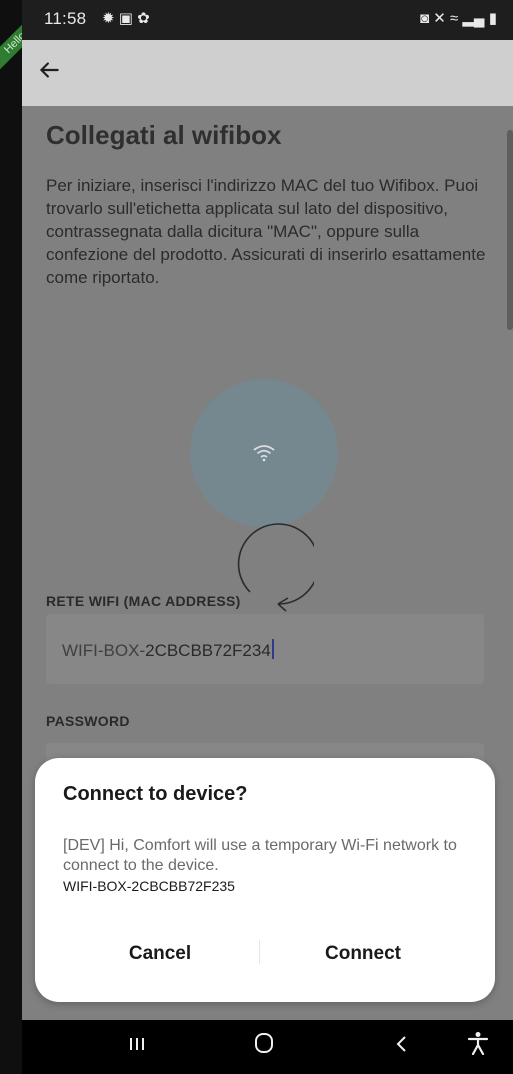 The height and width of the screenshot is (1074, 513). I want to click on settings-icon: ✿, so click(143, 18).